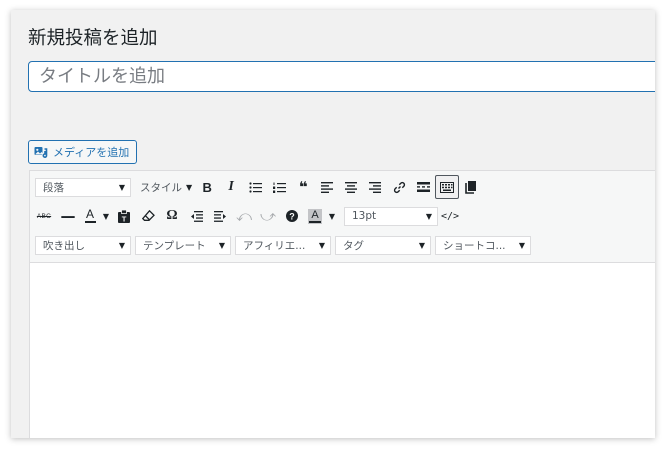 The image size is (664, 450). I want to click on format-select: 段落 ▼, so click(83, 187).